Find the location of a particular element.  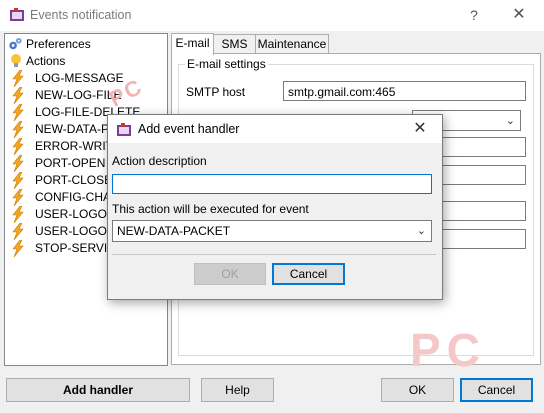

action-description-label: Action description is located at coordinates (159, 161).